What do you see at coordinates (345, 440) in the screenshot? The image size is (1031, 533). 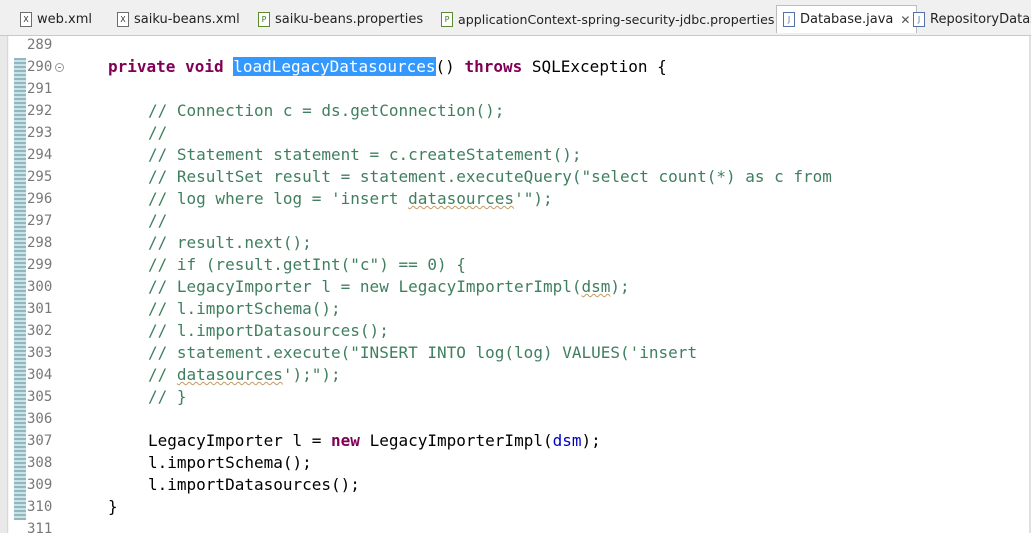 I see `keyword: new` at bounding box center [345, 440].